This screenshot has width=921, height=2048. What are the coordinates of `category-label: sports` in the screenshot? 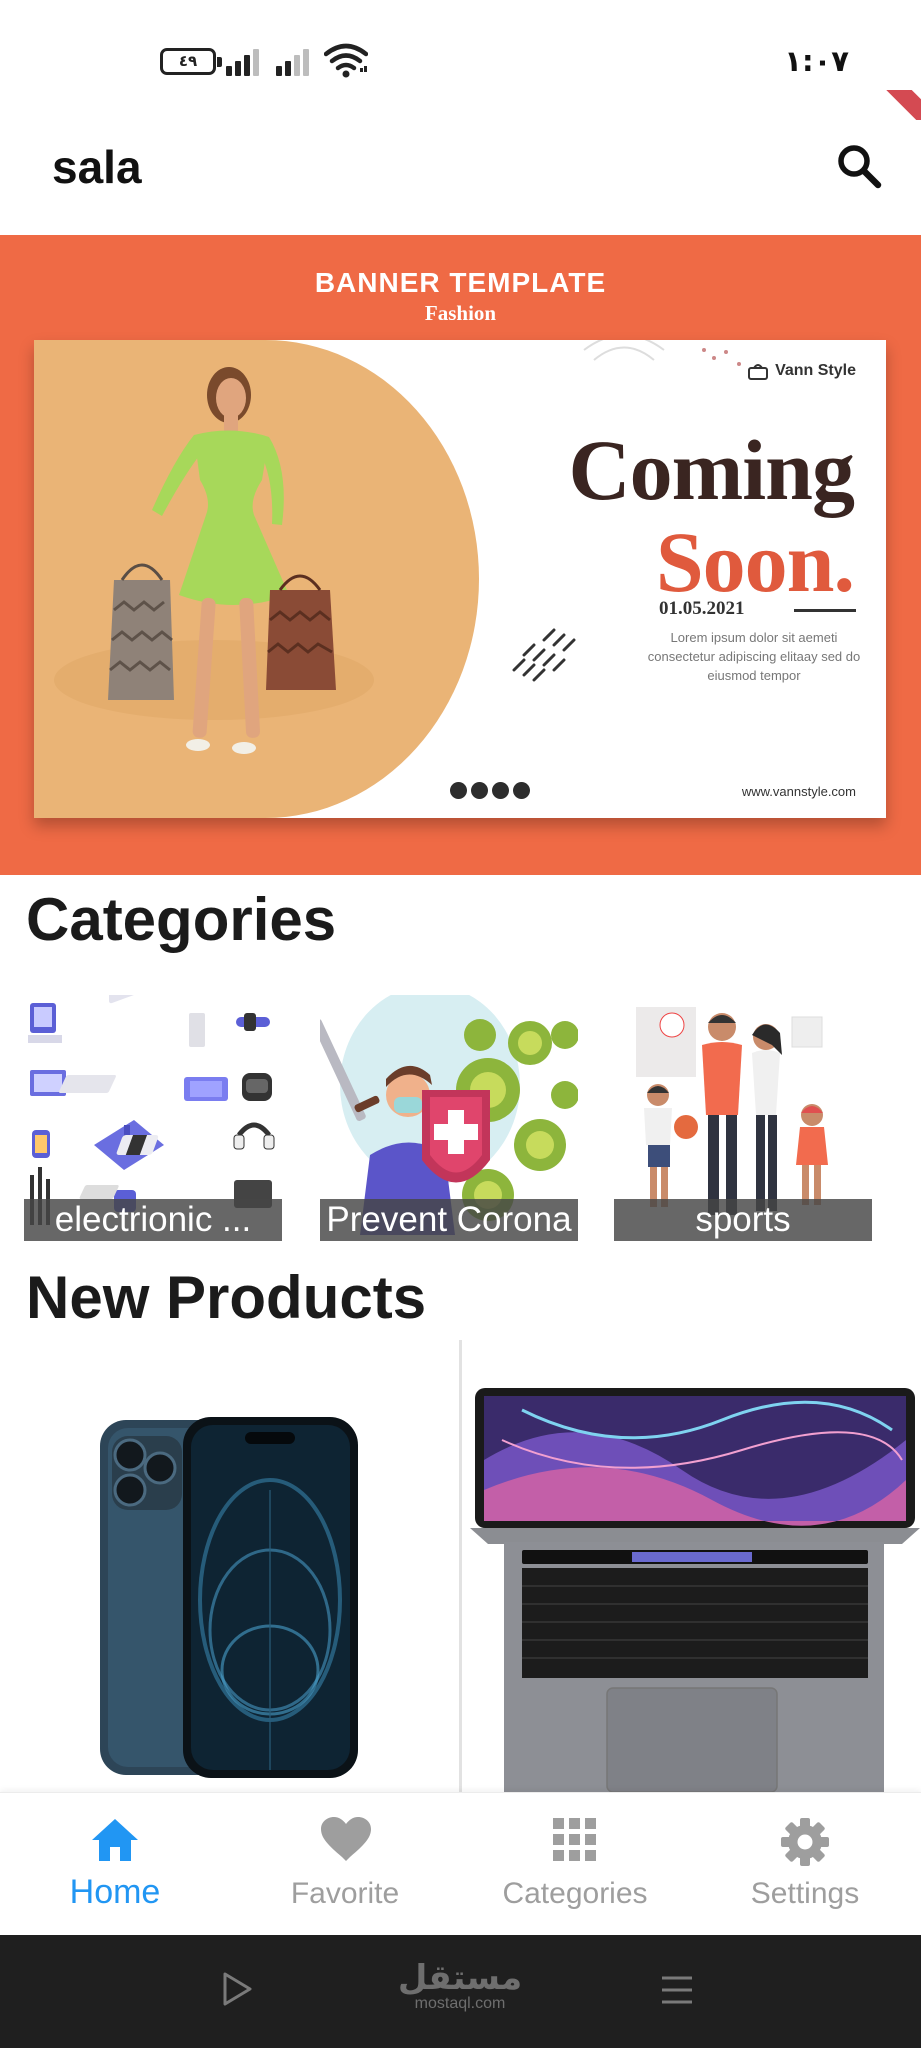 It's located at (743, 1220).